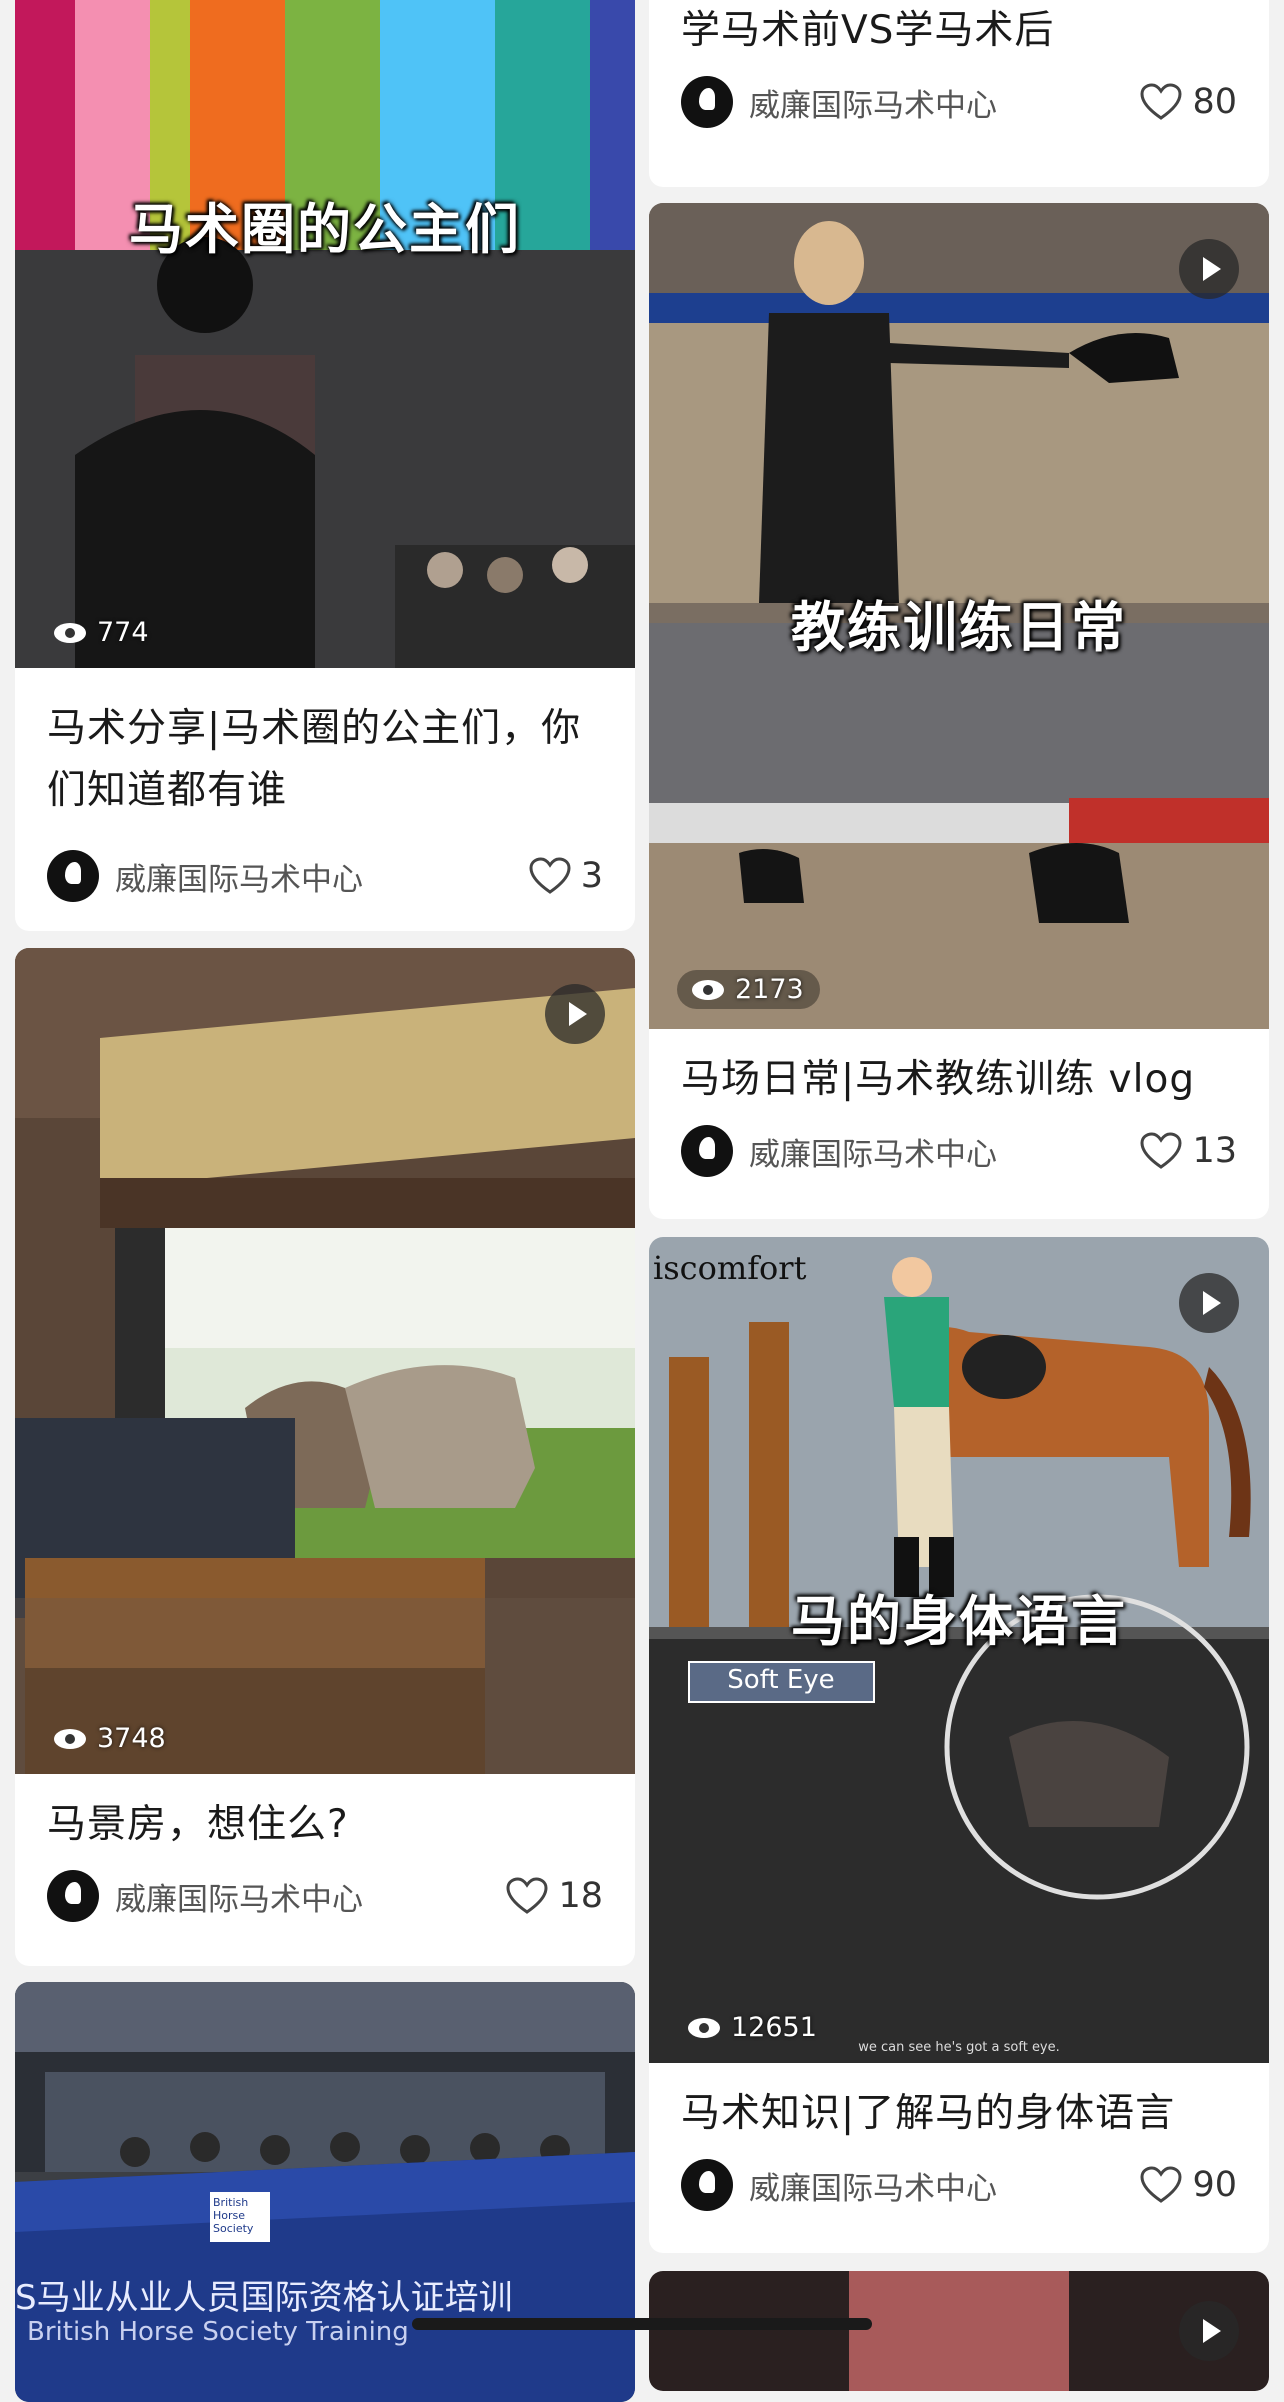  What do you see at coordinates (781, 1680) in the screenshot?
I see `soft-eye-label: Soft Eye` at bounding box center [781, 1680].